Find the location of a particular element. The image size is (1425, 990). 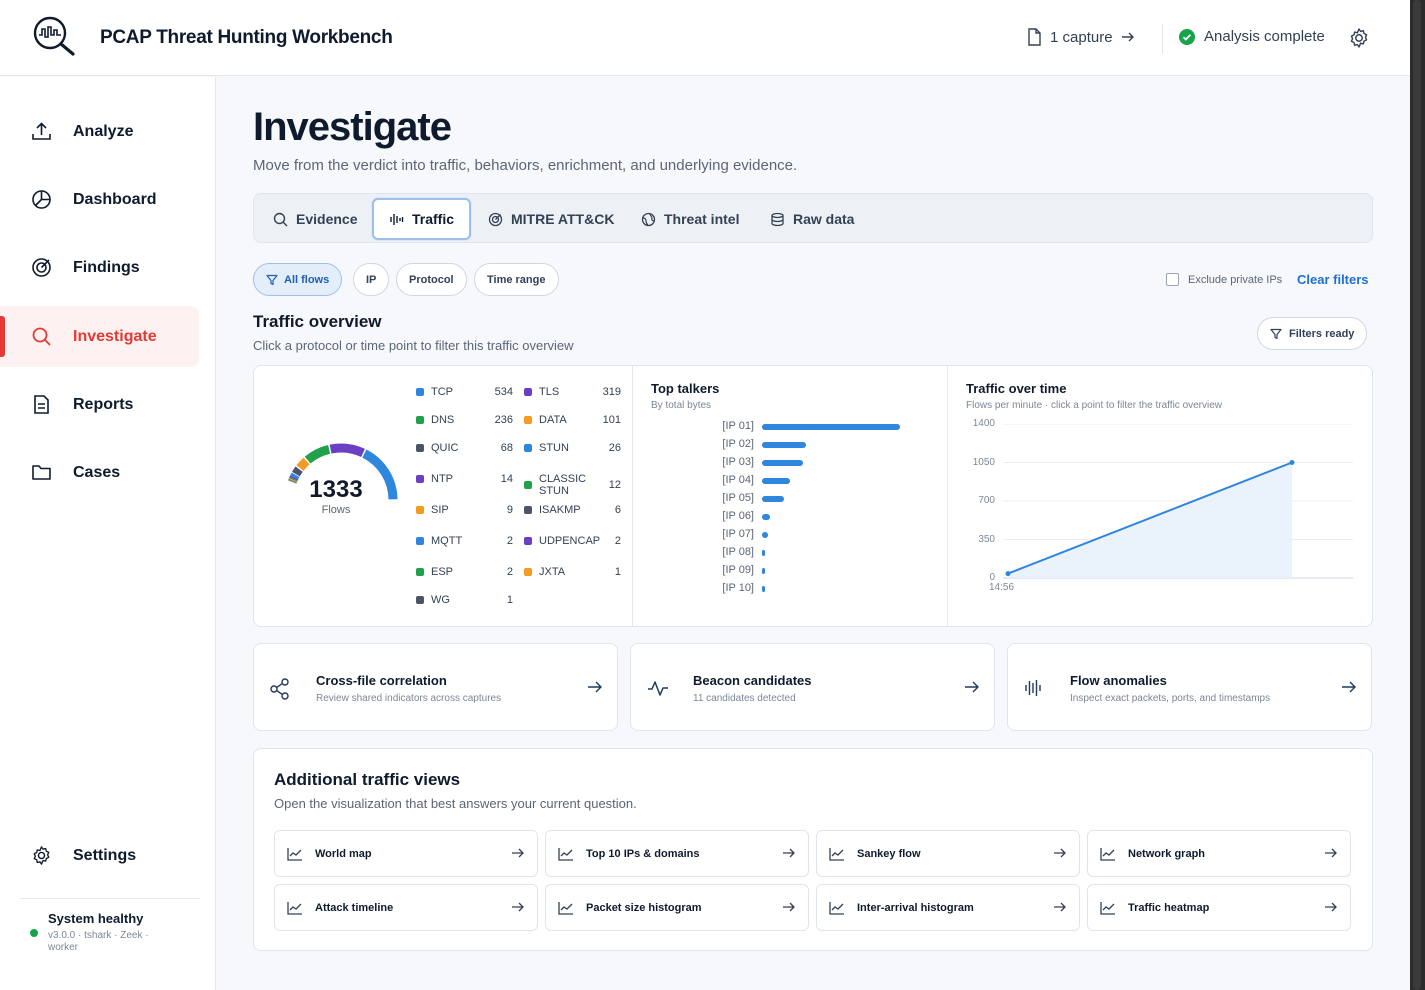

exclude-private-ips-checkbox: Exclude private IPs is located at coordinates (1224, 279).